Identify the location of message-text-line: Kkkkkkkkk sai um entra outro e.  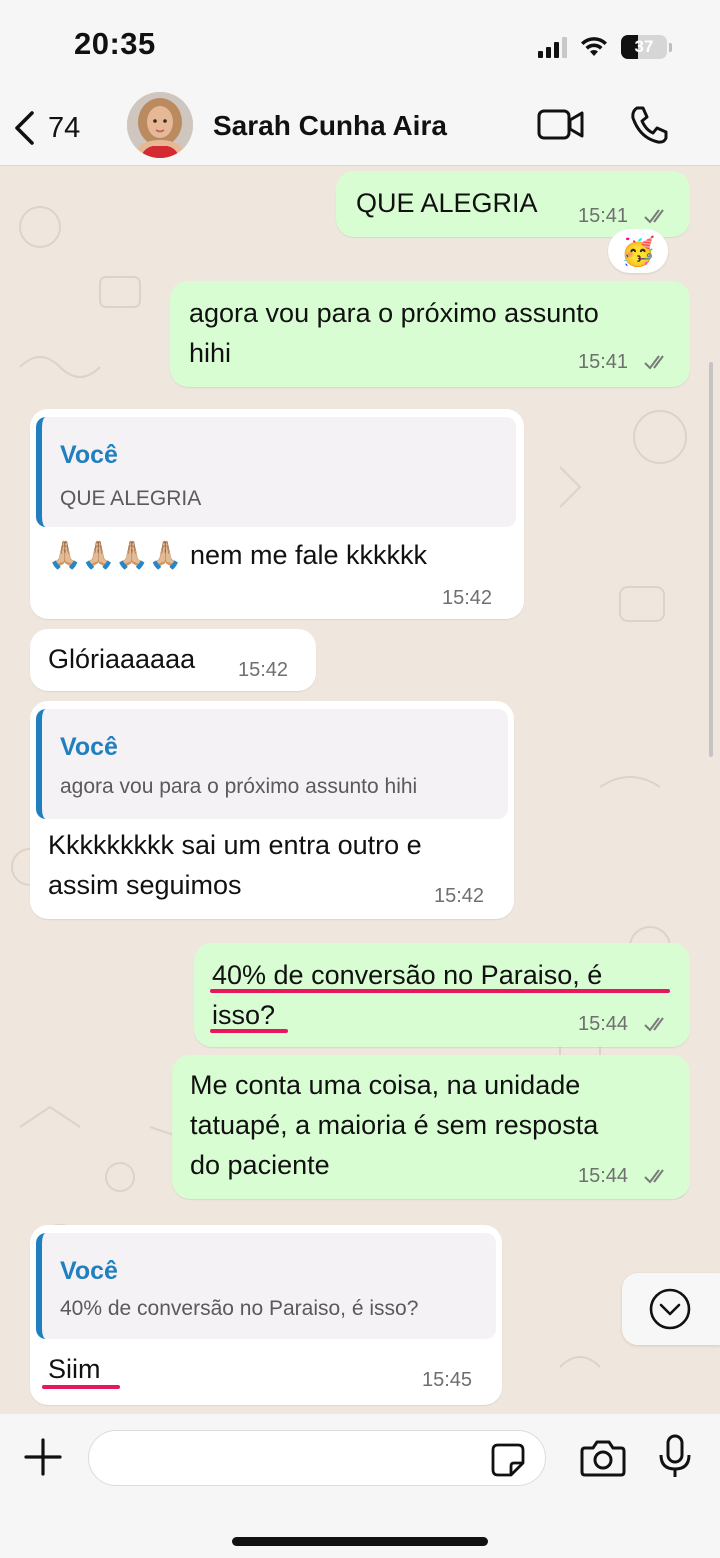
(235, 845).